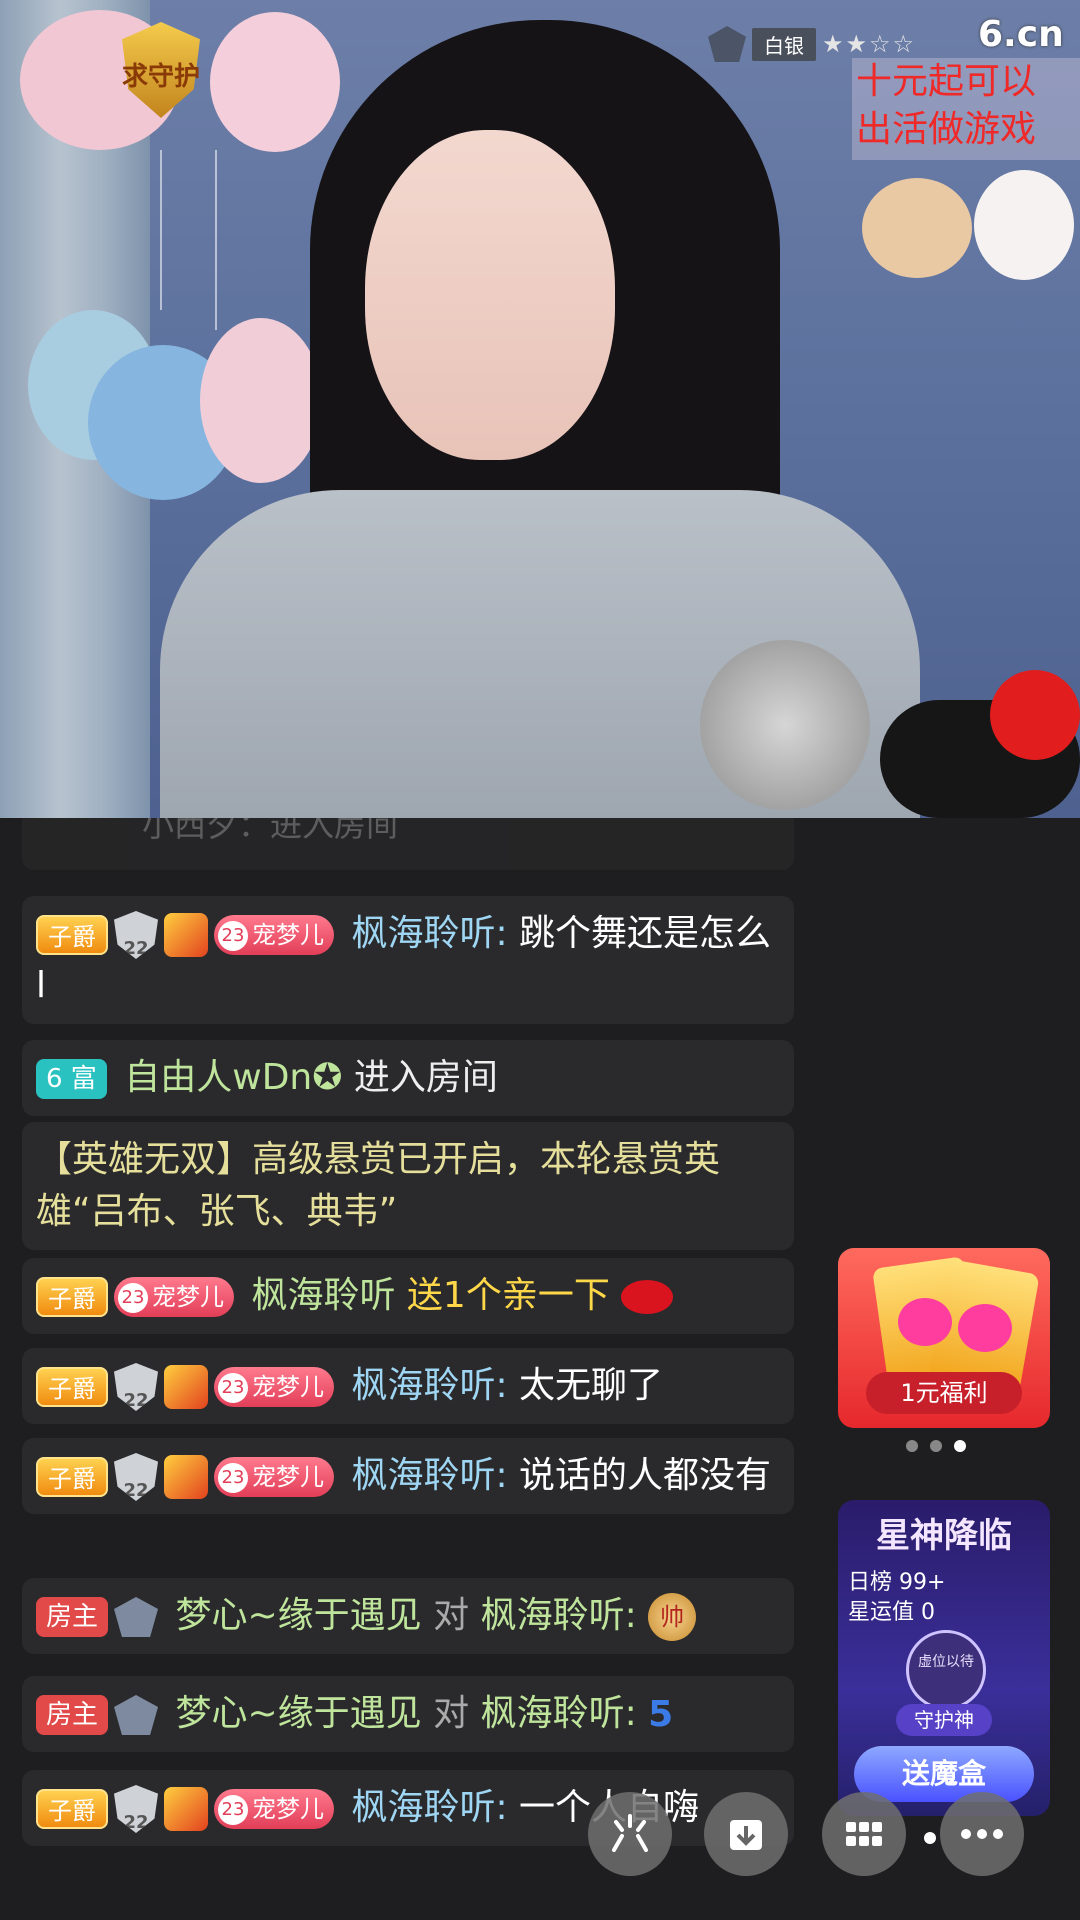 This screenshot has width=1080, height=1920. I want to click on page-dot-active, so click(960, 1446).